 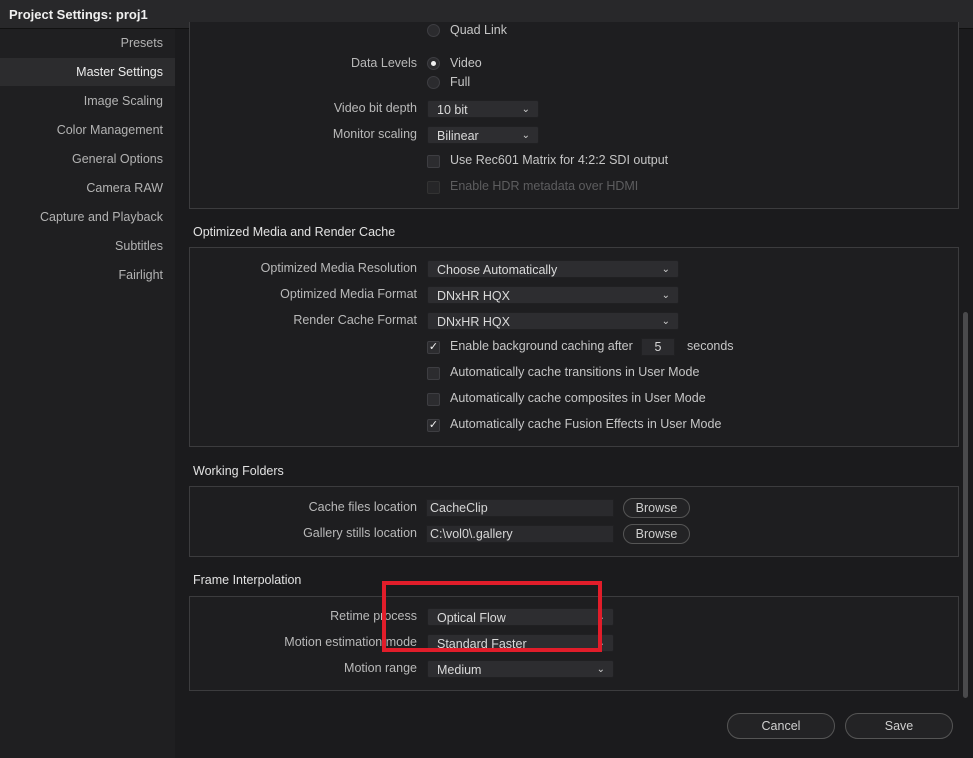 What do you see at coordinates (294, 232) in the screenshot?
I see `optimized-media-section-title: Optimized Media and Render Cache` at bounding box center [294, 232].